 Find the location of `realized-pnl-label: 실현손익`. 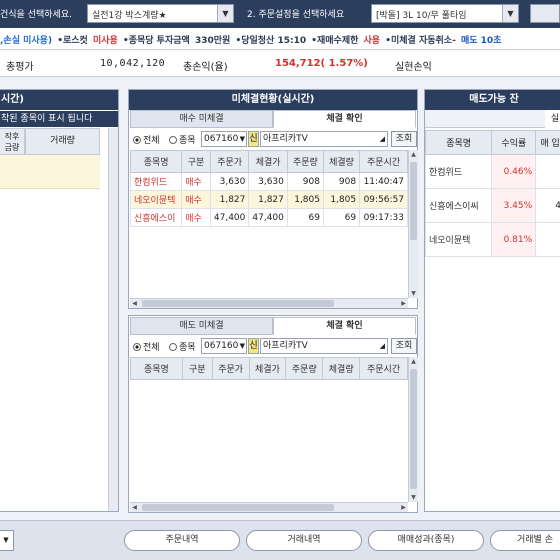

realized-pnl-label: 실현손익 is located at coordinates (413, 67).